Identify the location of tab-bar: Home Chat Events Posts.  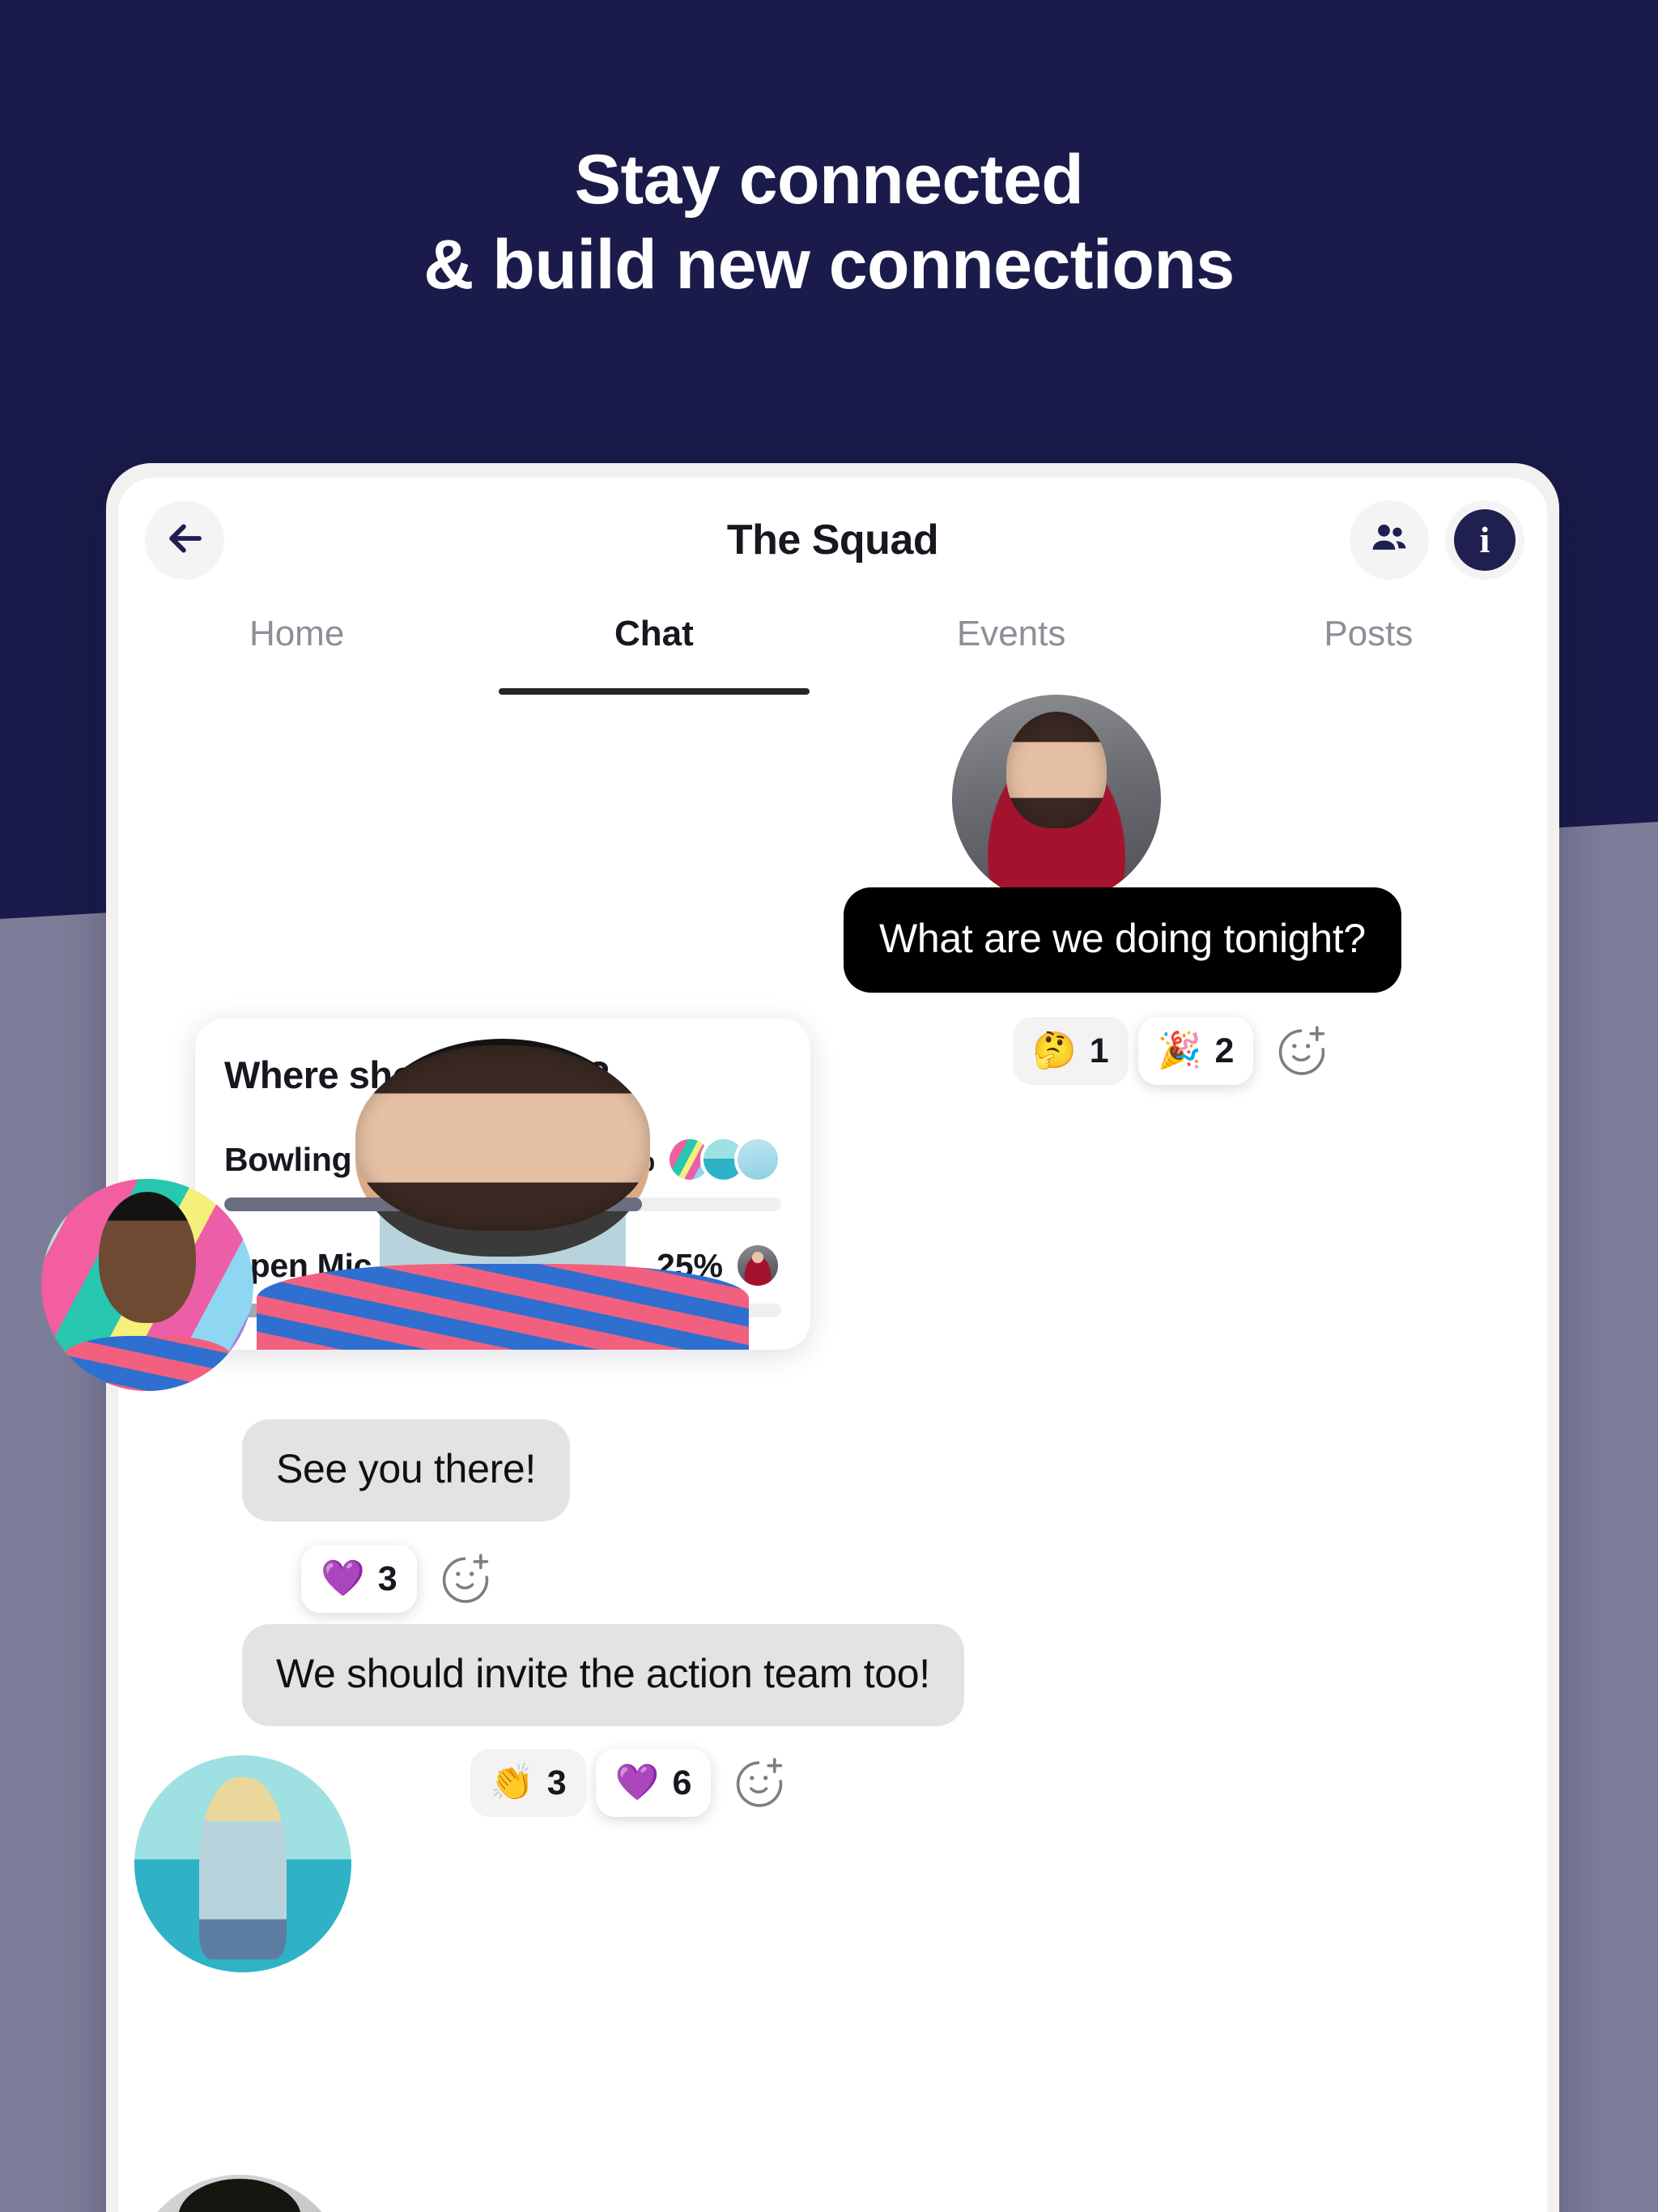
(832, 647).